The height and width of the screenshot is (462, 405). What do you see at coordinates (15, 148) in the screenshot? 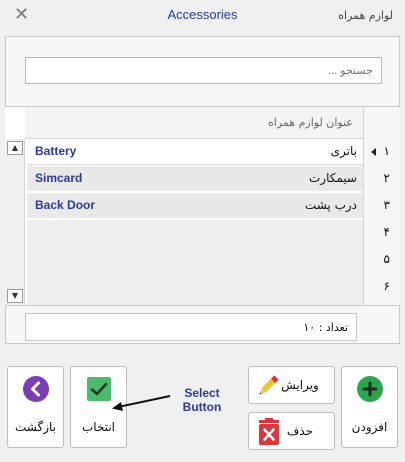
I see `scroll-up-icon: ▲` at bounding box center [15, 148].